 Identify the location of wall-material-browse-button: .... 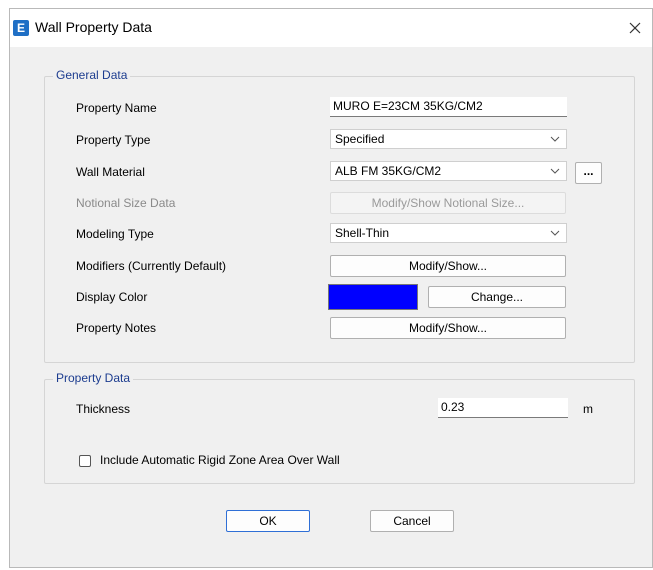
(588, 173).